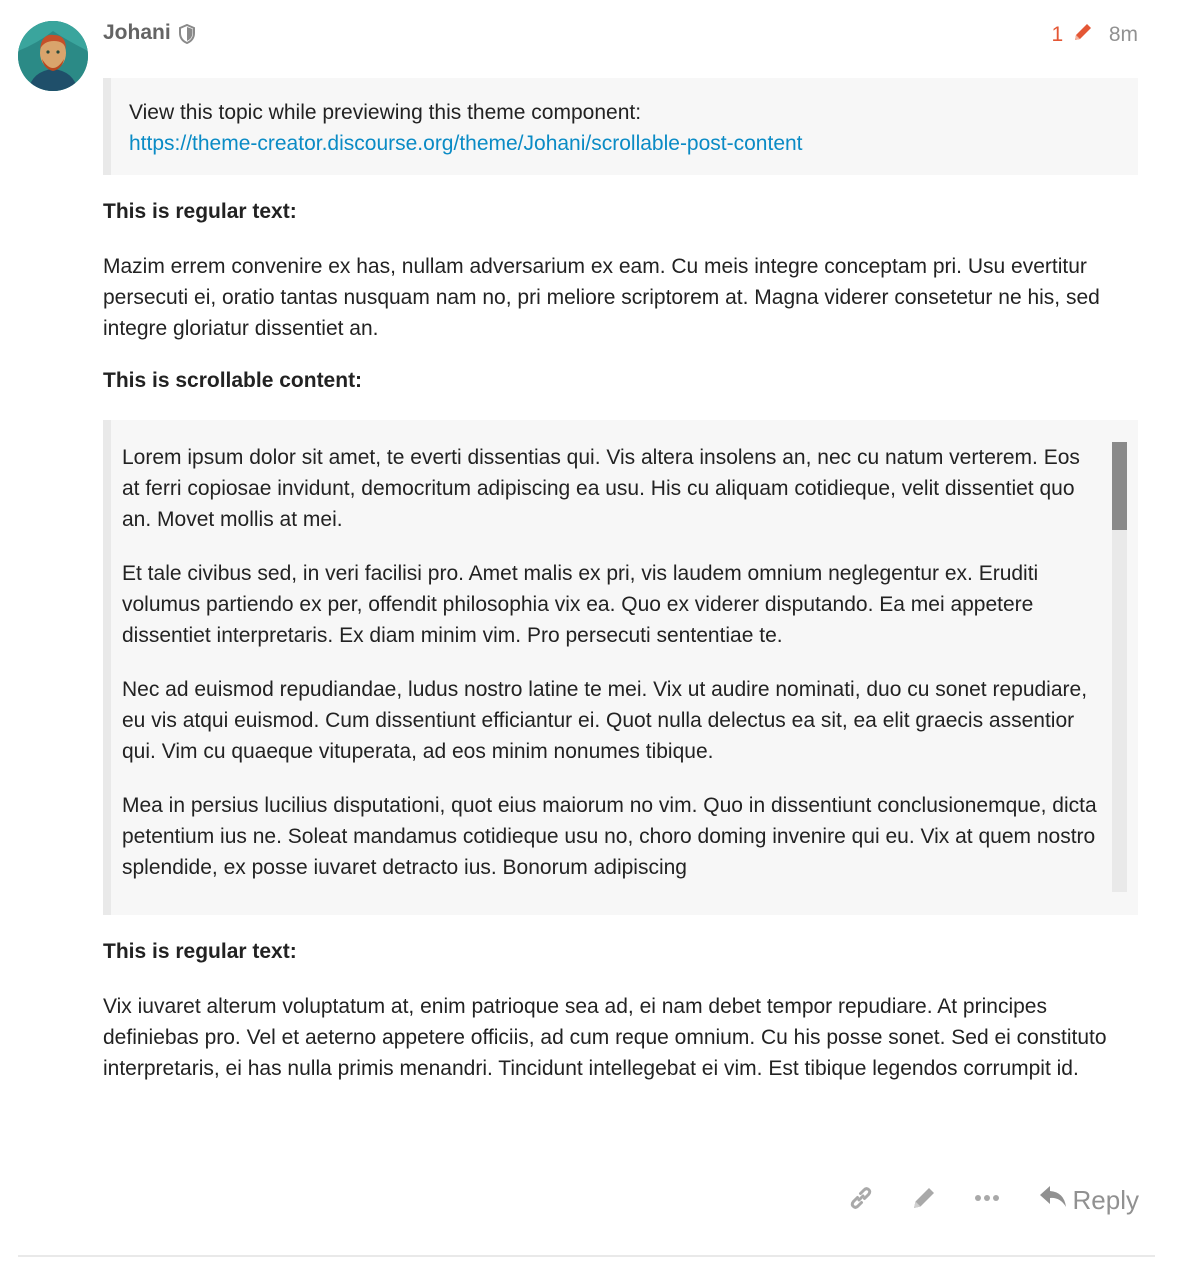  I want to click on edit-history-button: 1, so click(1075, 34).